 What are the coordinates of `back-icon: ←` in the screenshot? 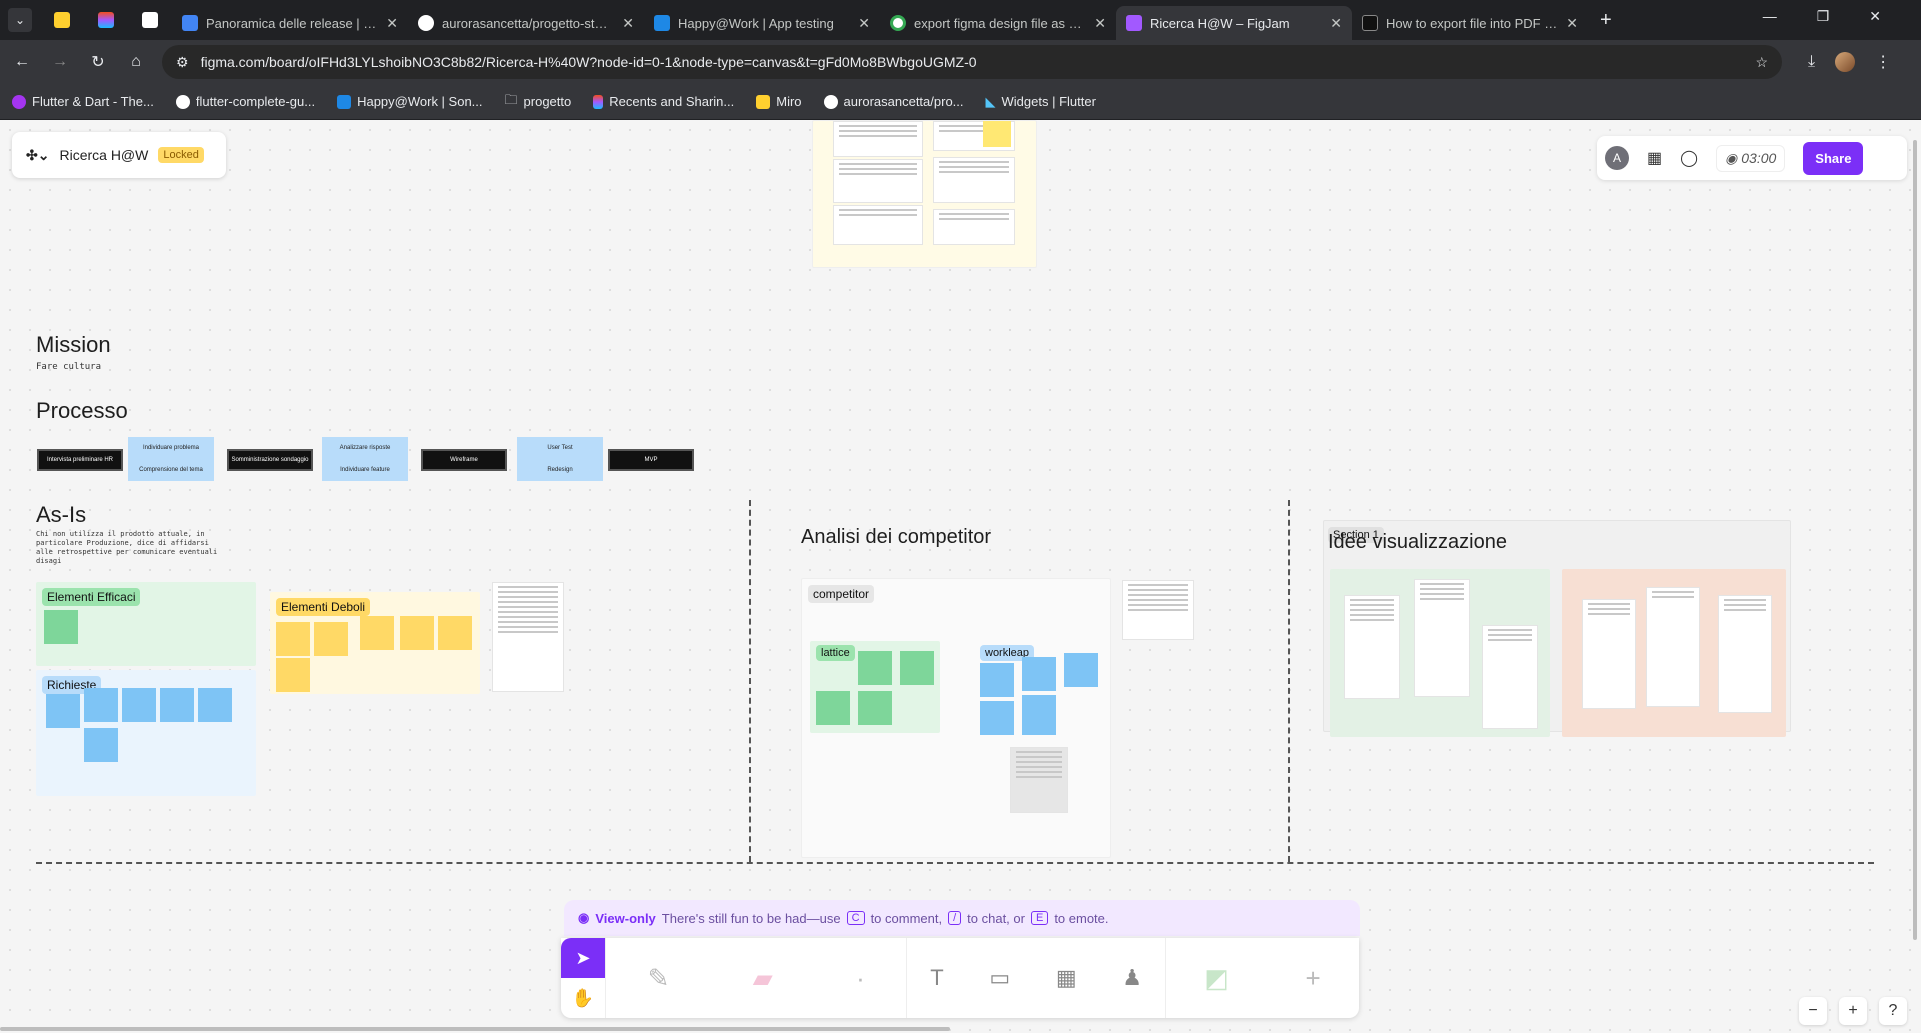 It's located at (22, 62).